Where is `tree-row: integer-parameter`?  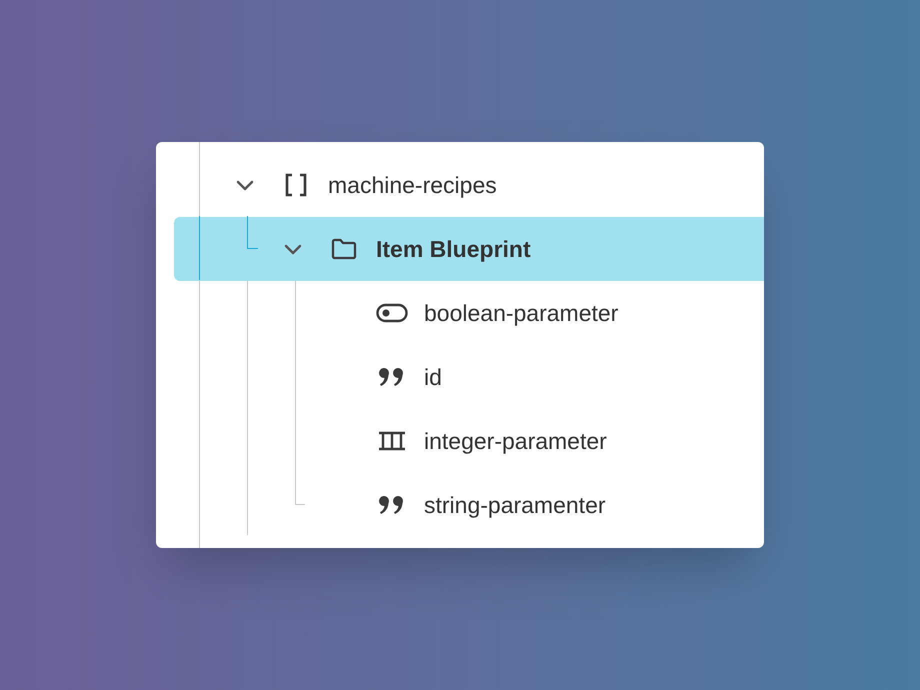
tree-row: integer-parameter is located at coordinates (469, 441).